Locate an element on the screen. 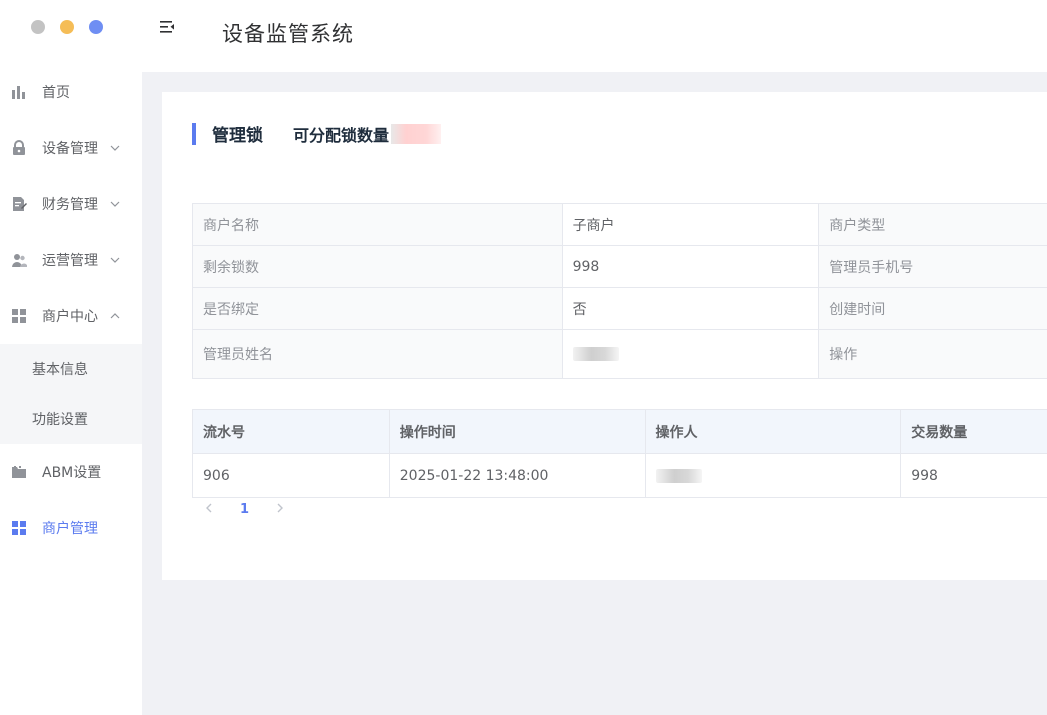 The image size is (1047, 715). detail-row: 商户名称 子商户 商户类型 is located at coordinates (619, 224).